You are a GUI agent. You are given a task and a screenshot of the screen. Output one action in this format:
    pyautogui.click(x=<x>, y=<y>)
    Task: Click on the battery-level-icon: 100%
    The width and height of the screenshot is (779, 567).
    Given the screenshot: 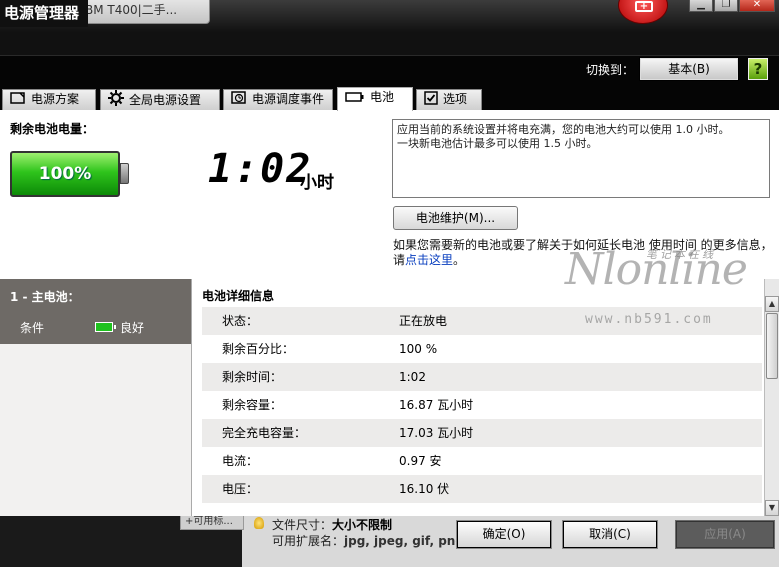 What is the action you would take?
    pyautogui.click(x=65, y=174)
    